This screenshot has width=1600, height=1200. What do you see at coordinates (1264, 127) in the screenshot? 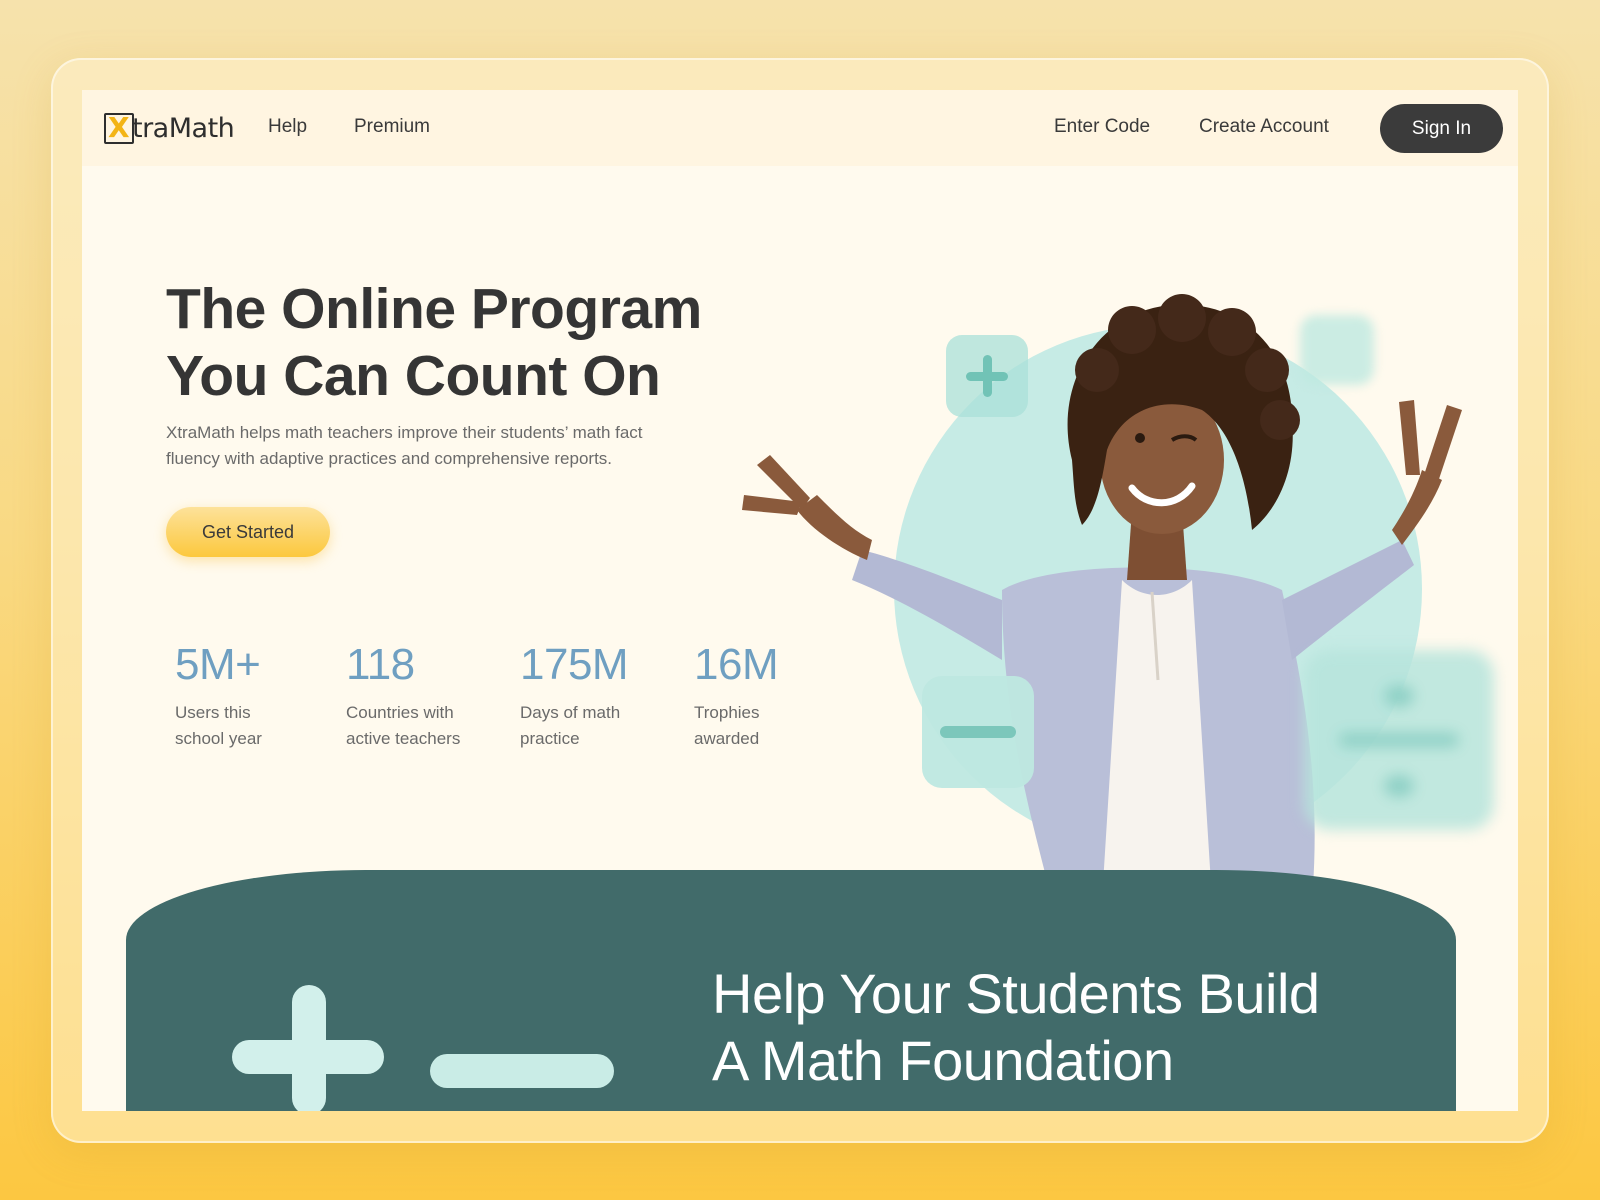
I see `nav-create-account-link: Create Account` at bounding box center [1264, 127].